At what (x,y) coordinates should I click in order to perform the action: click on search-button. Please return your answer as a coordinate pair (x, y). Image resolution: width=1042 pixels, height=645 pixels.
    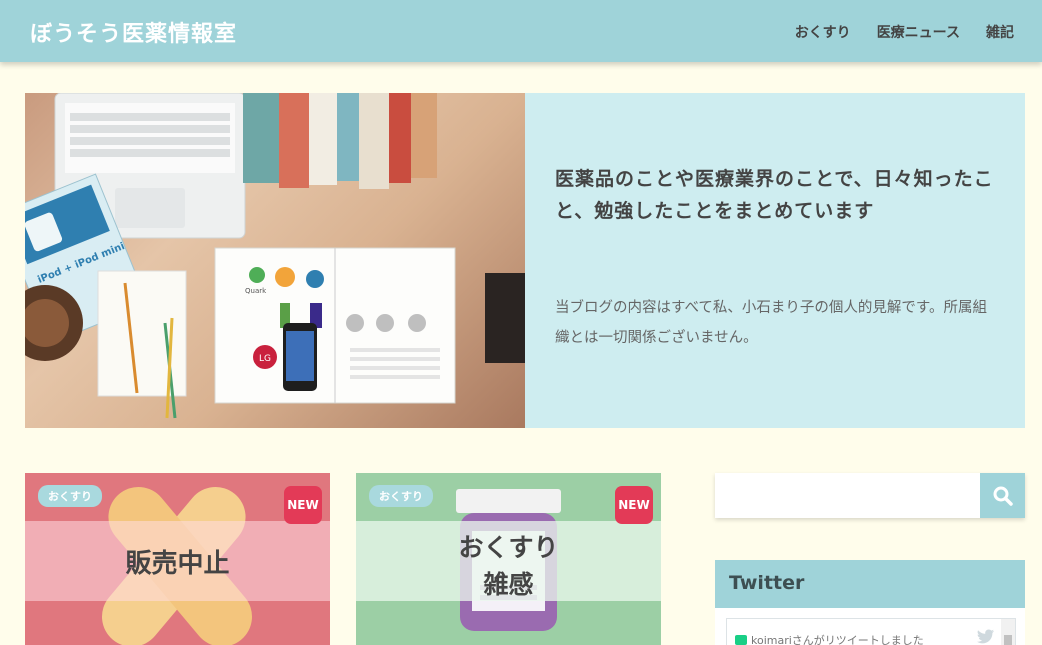
    Looking at the image, I should click on (1002, 495).